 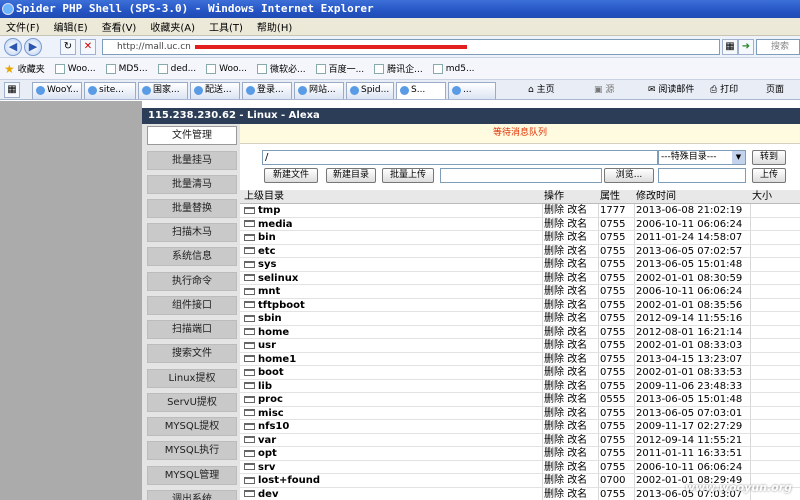 I want to click on dir-name: proc, so click(x=270, y=399).